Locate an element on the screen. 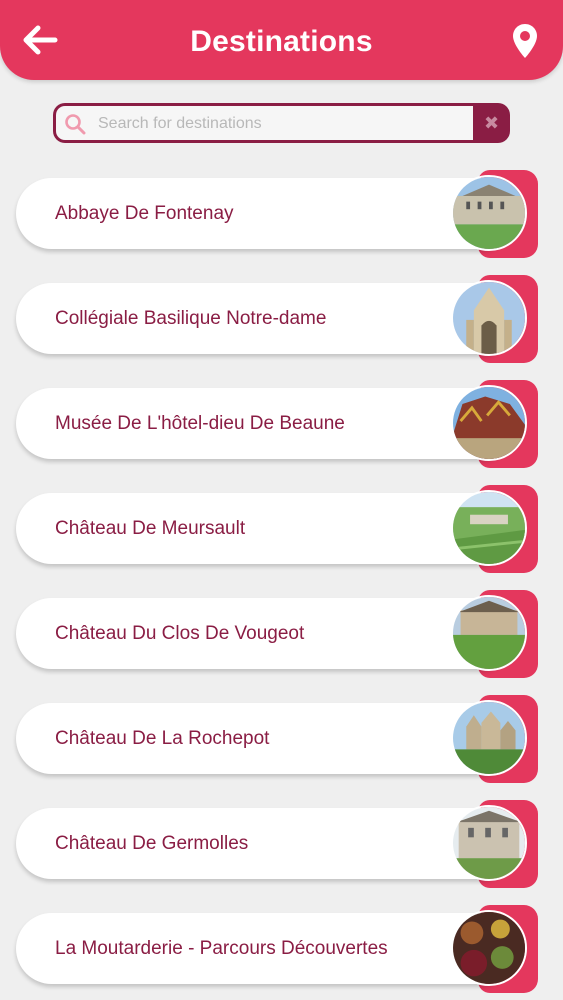  list-item: Château De La Rochepot is located at coordinates (281, 741).